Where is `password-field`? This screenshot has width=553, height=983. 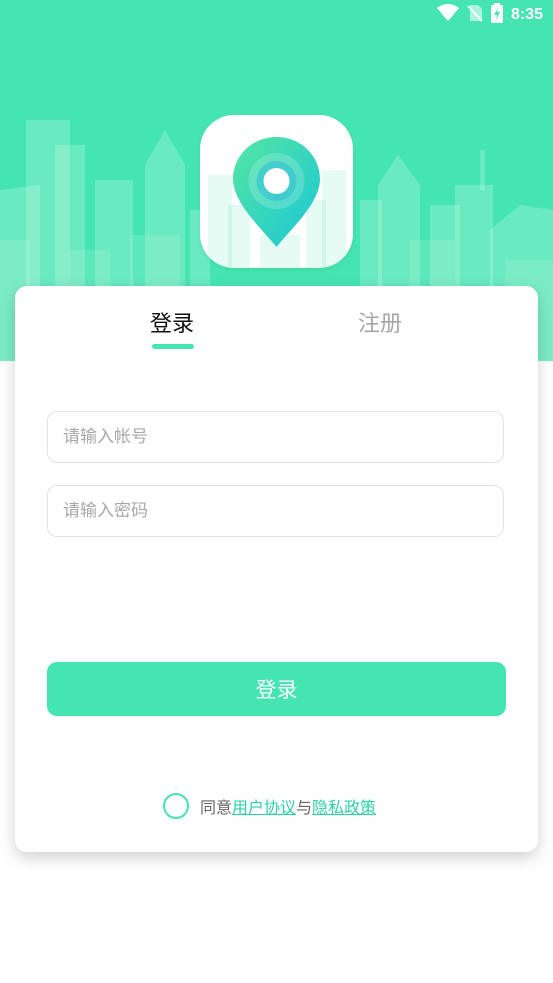 password-field is located at coordinates (275, 511).